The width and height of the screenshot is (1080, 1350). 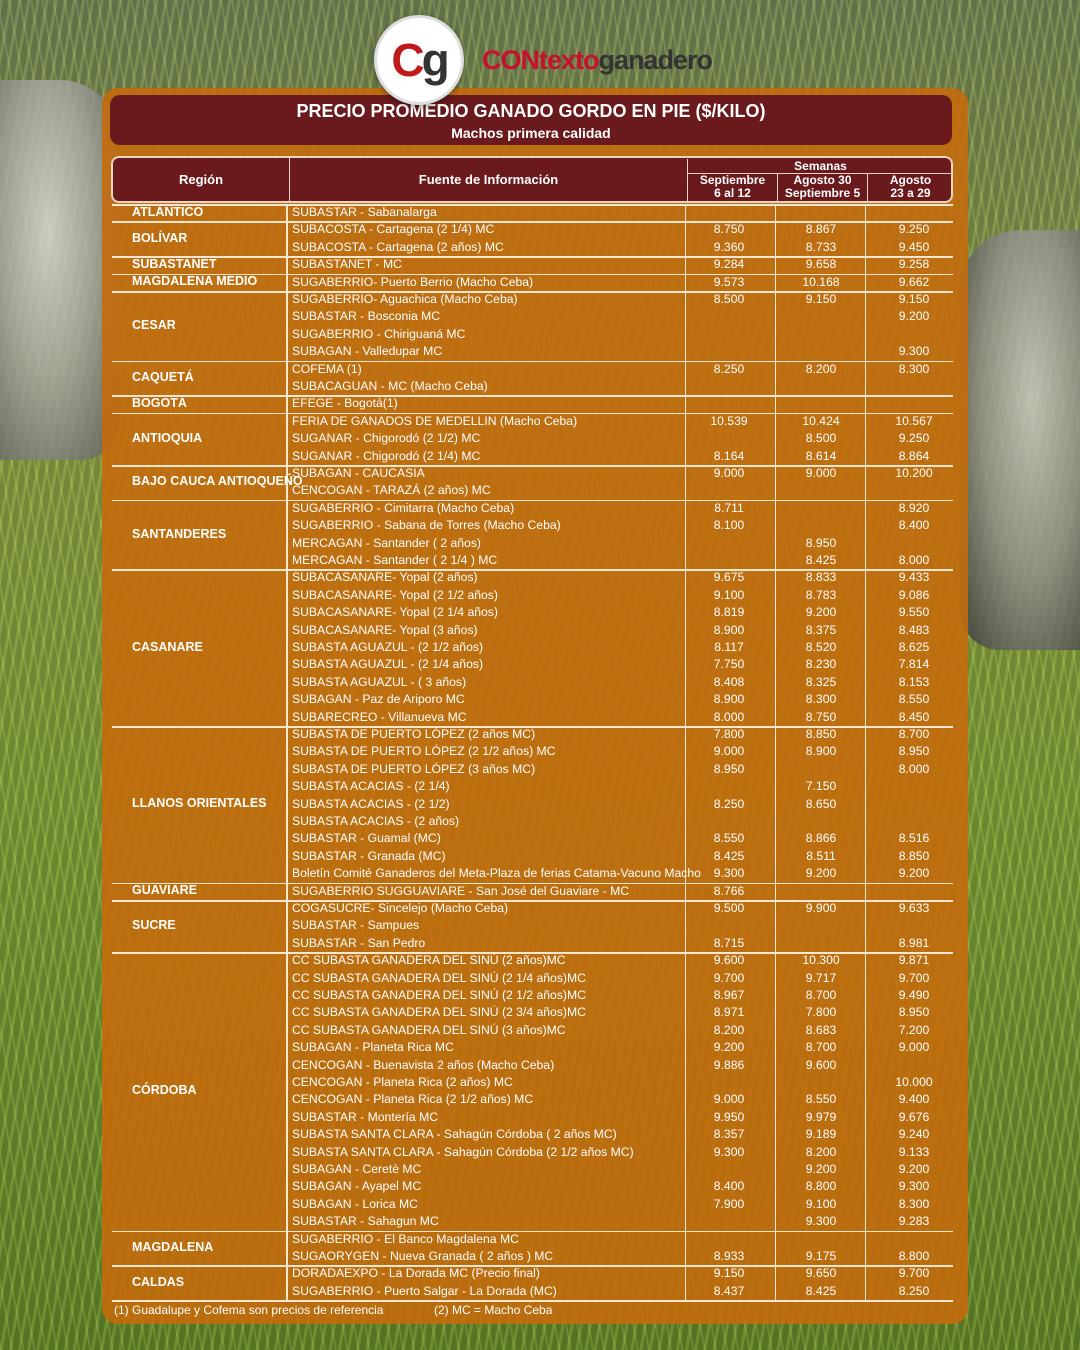 I want to click on price-cell-week-2: 10.300, so click(x=821, y=960).